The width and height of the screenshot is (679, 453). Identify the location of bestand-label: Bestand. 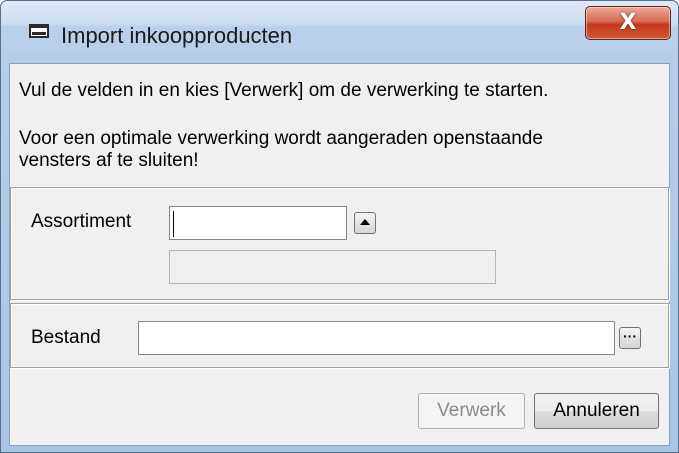
(66, 337).